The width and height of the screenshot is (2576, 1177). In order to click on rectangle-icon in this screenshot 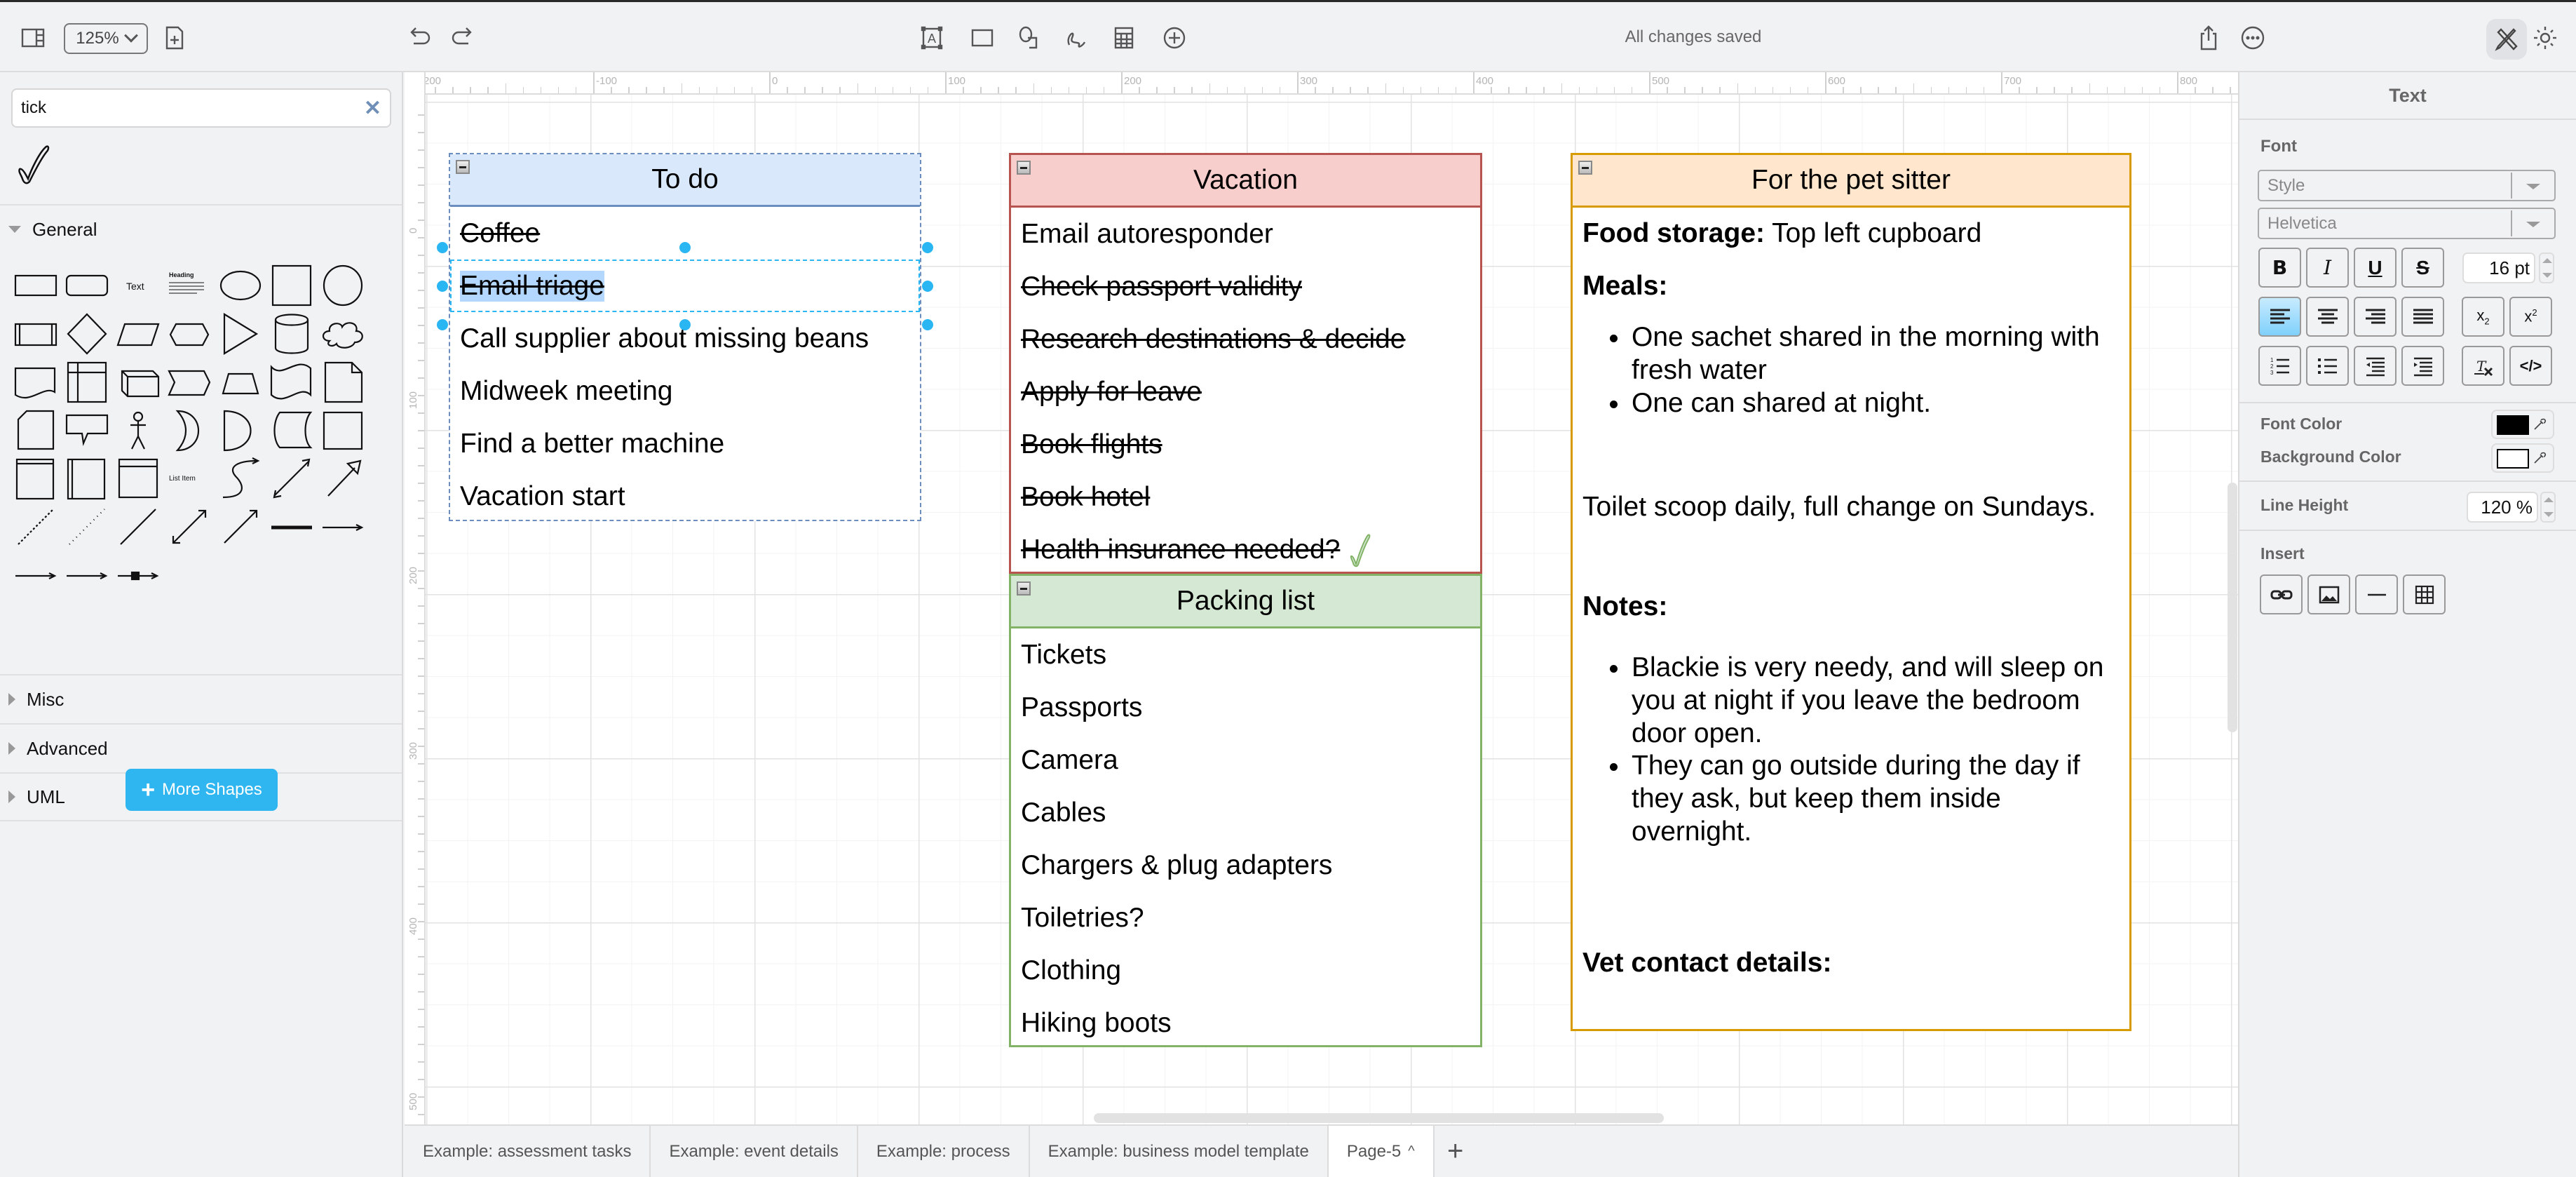, I will do `click(982, 38)`.